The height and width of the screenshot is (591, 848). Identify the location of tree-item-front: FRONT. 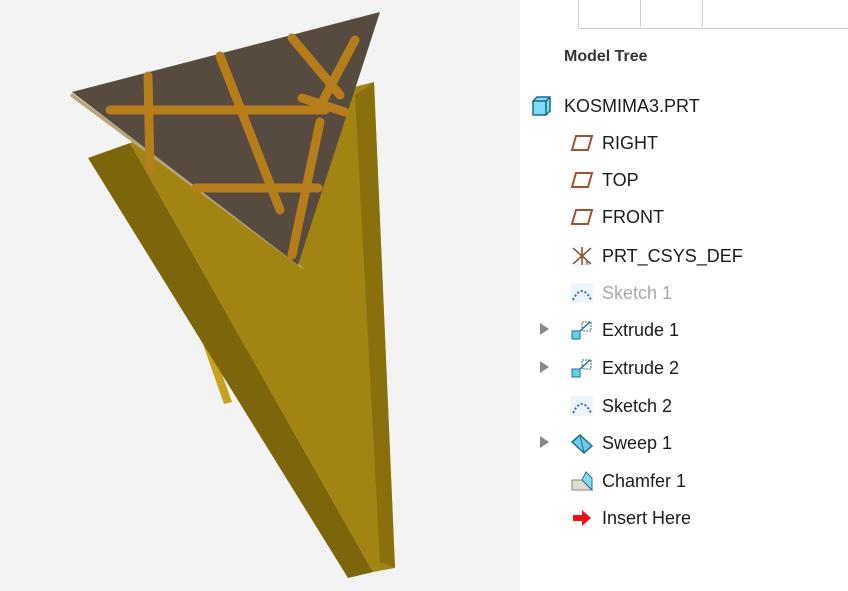
(684, 217).